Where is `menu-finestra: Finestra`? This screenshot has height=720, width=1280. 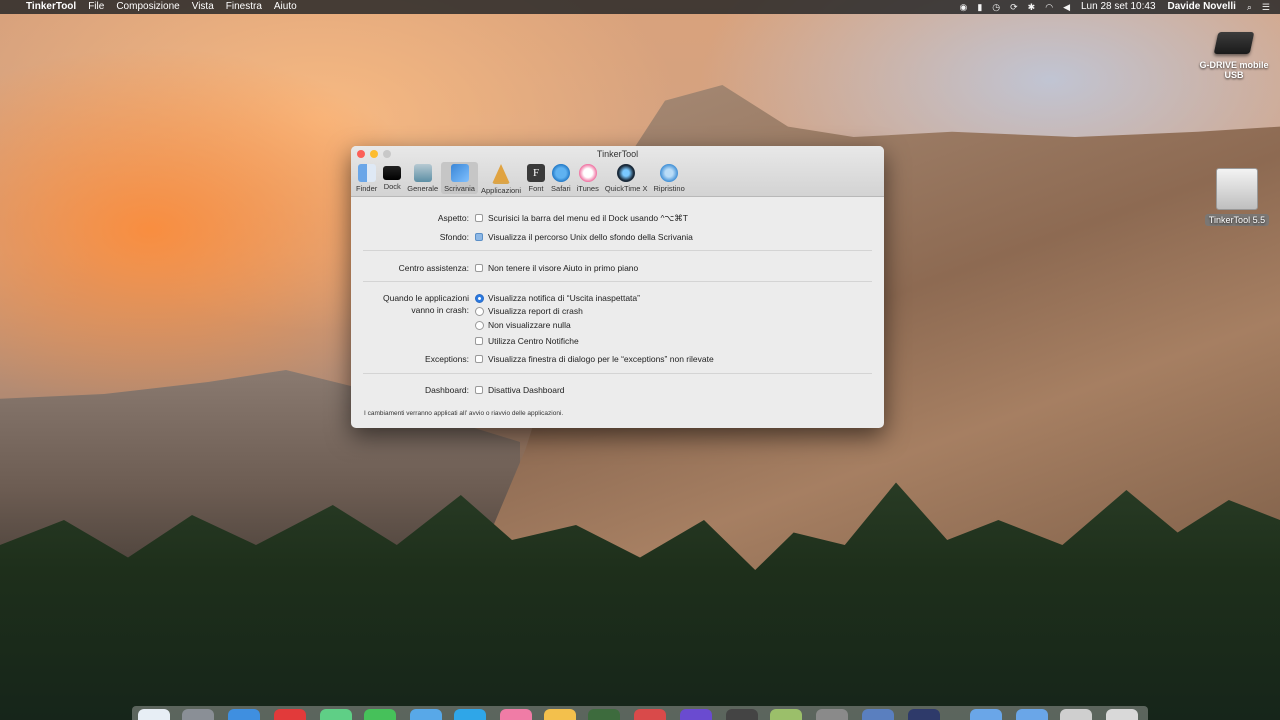
menu-finestra: Finestra is located at coordinates (244, 7).